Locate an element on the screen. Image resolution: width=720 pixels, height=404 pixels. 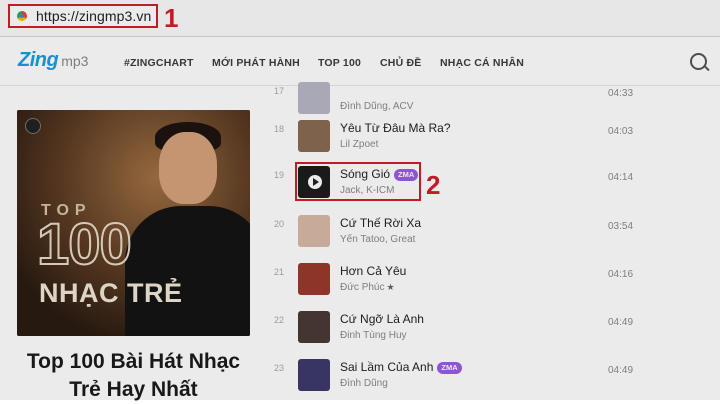
chrome-favicon-icon is located at coordinates (22, 16).